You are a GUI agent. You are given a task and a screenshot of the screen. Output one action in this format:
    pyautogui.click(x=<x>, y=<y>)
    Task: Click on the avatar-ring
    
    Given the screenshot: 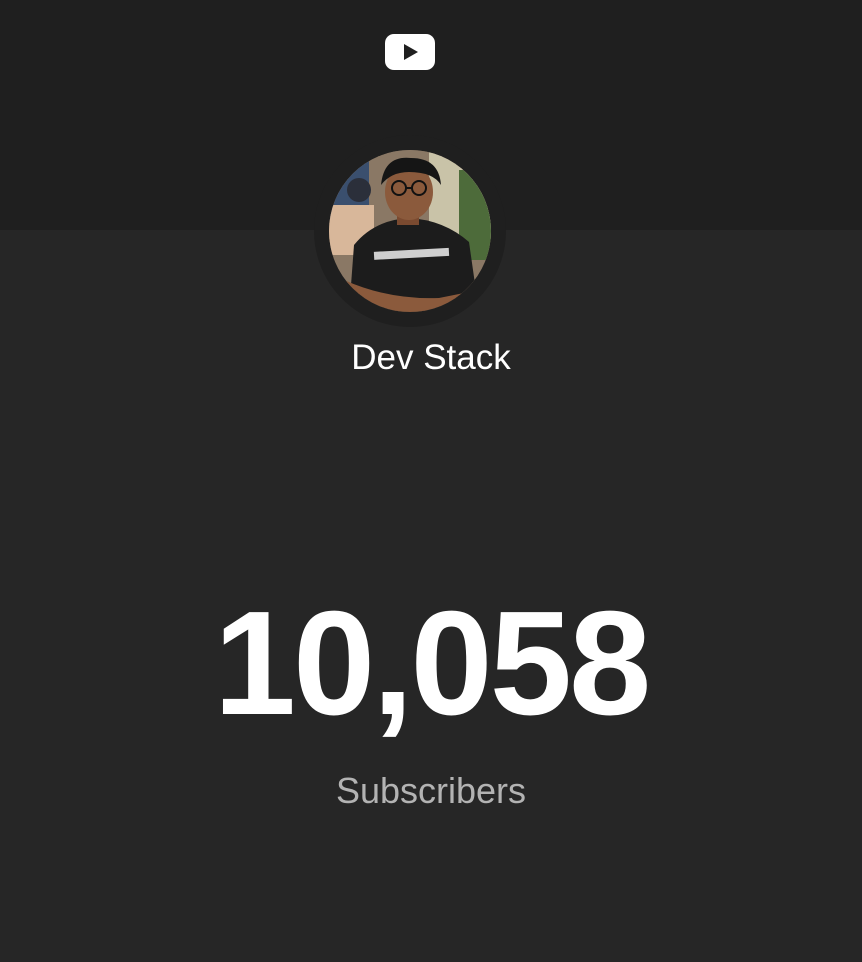 What is the action you would take?
    pyautogui.click(x=410, y=231)
    